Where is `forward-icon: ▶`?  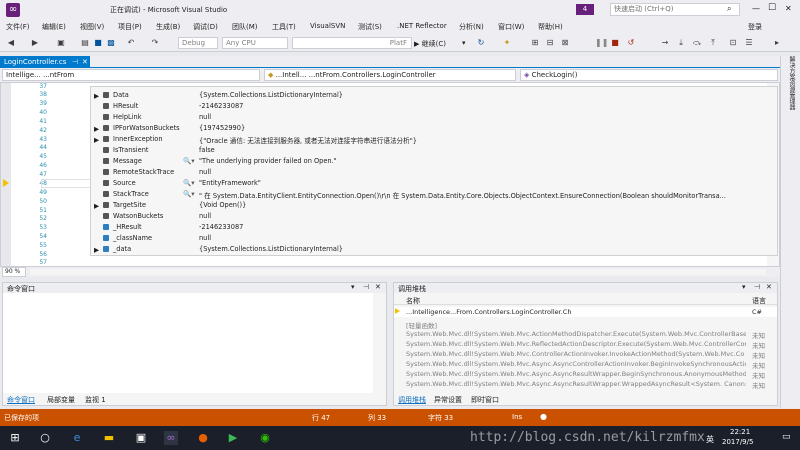 forward-icon: ▶ is located at coordinates (35, 43).